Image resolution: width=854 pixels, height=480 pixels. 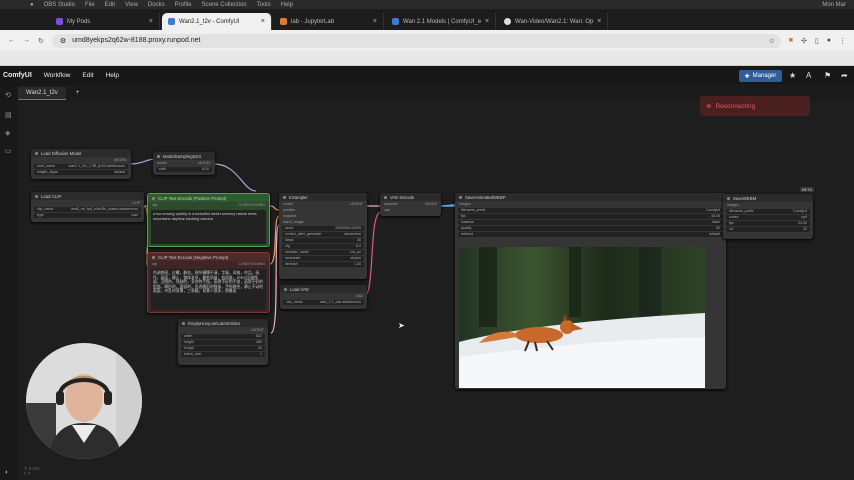 I want to click on height-widget: height 480, so click(x=223, y=342).